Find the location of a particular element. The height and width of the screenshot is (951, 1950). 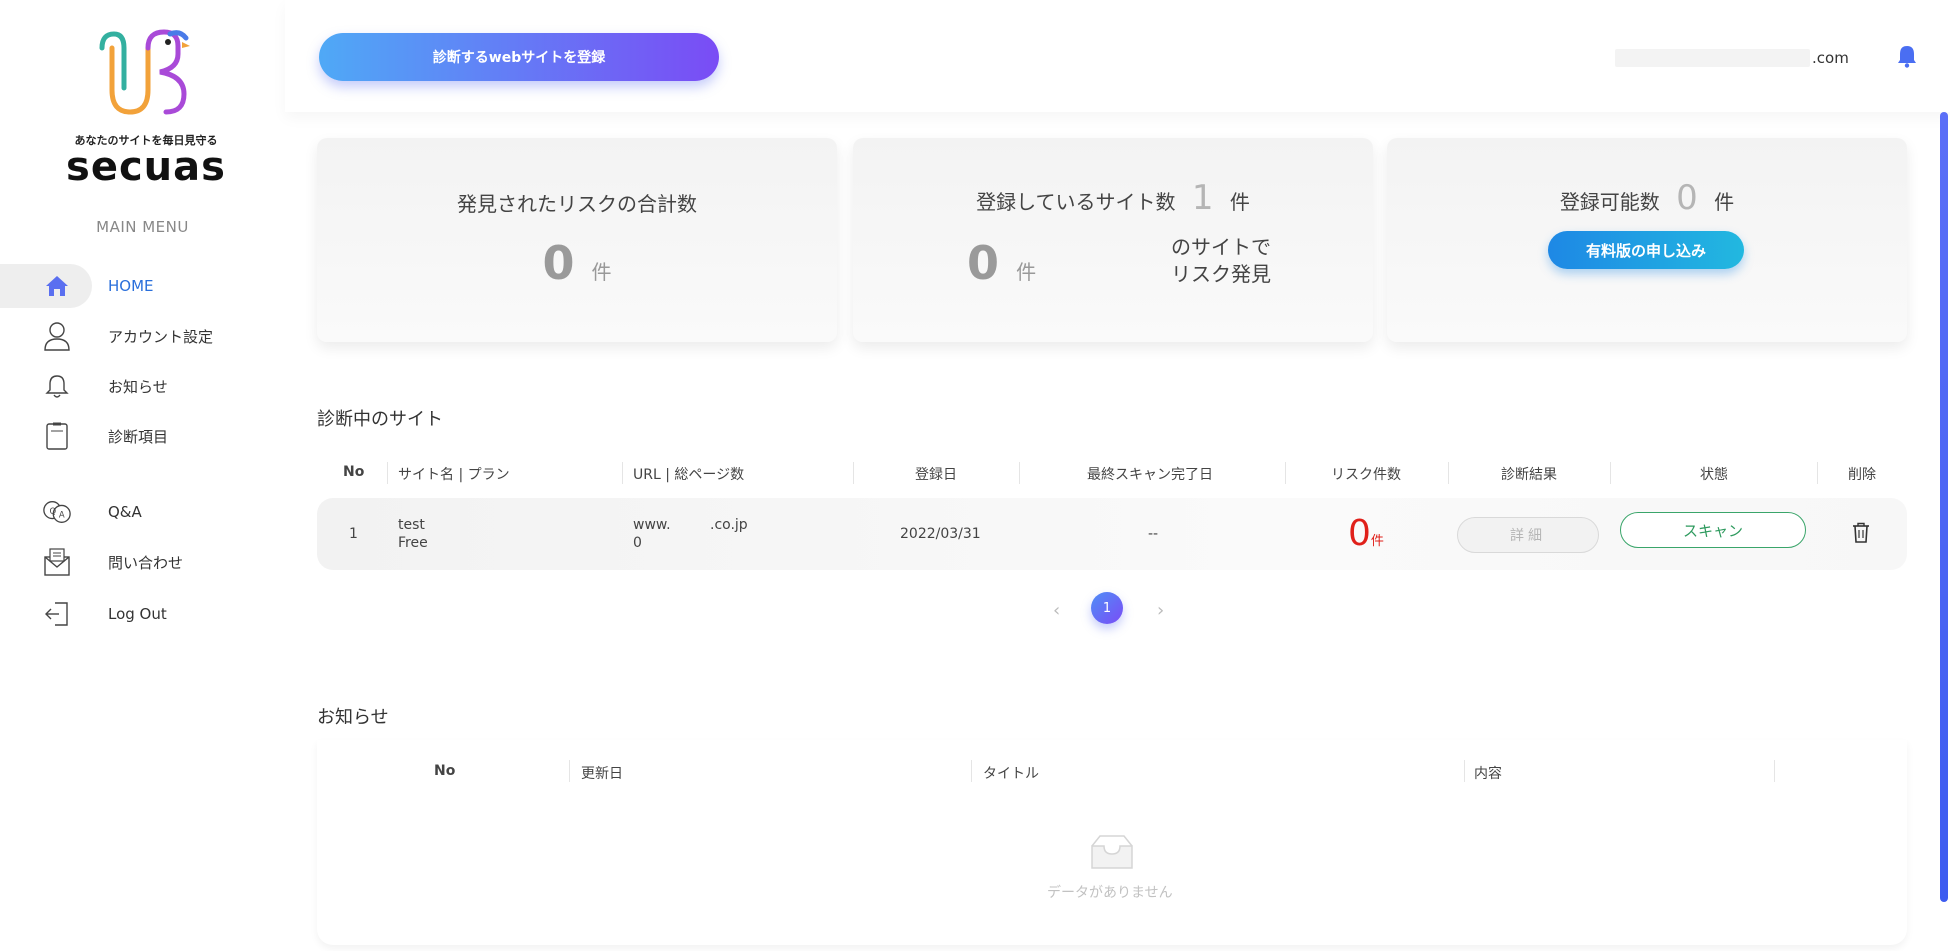

col-site-name-plan: サイト名 | プラン is located at coordinates (454, 475).